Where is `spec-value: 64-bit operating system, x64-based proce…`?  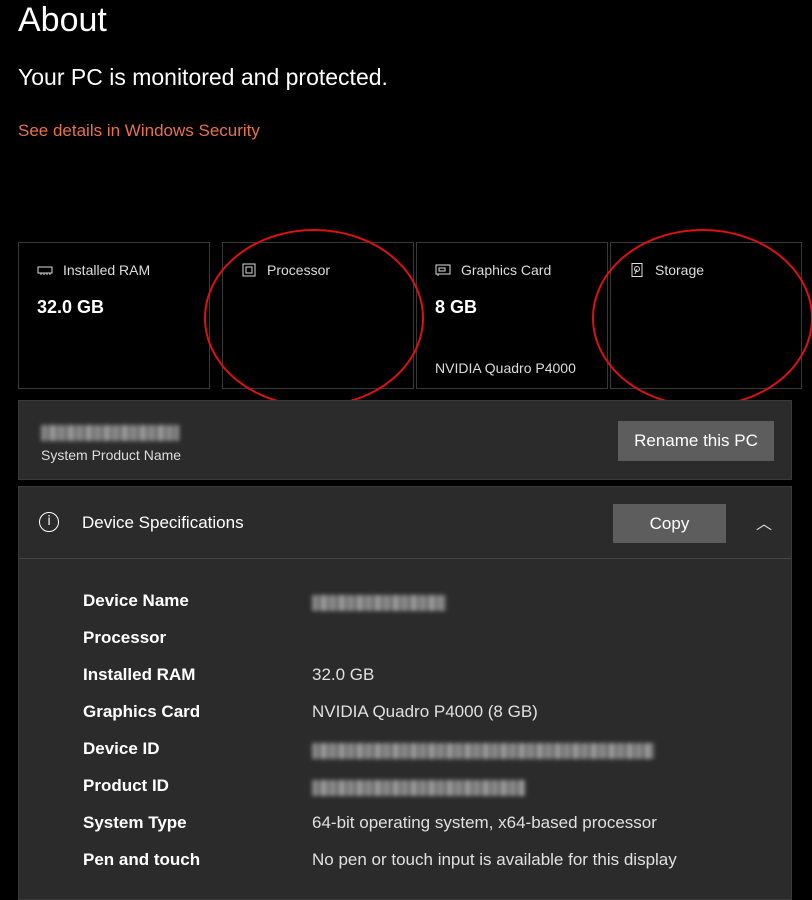 spec-value: 64-bit operating system, x64-based proce… is located at coordinates (484, 822).